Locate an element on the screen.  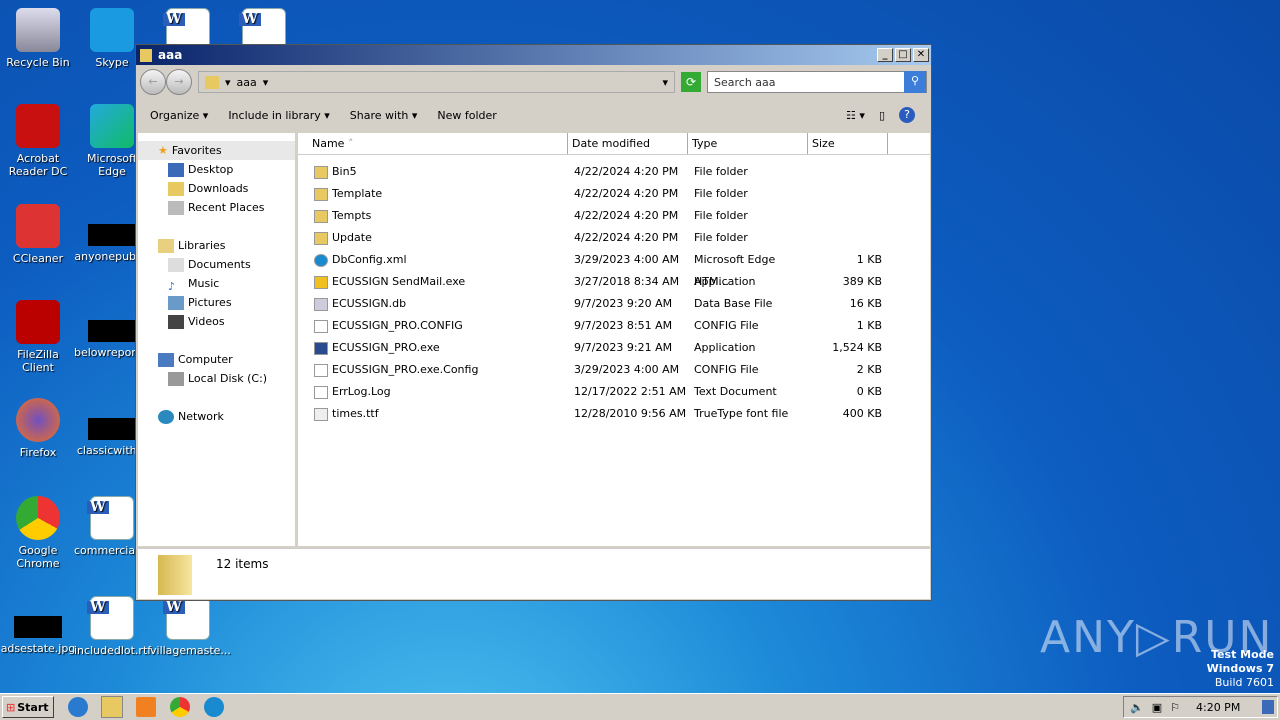
media-player-taskbar-icon is located at coordinates (146, 707).